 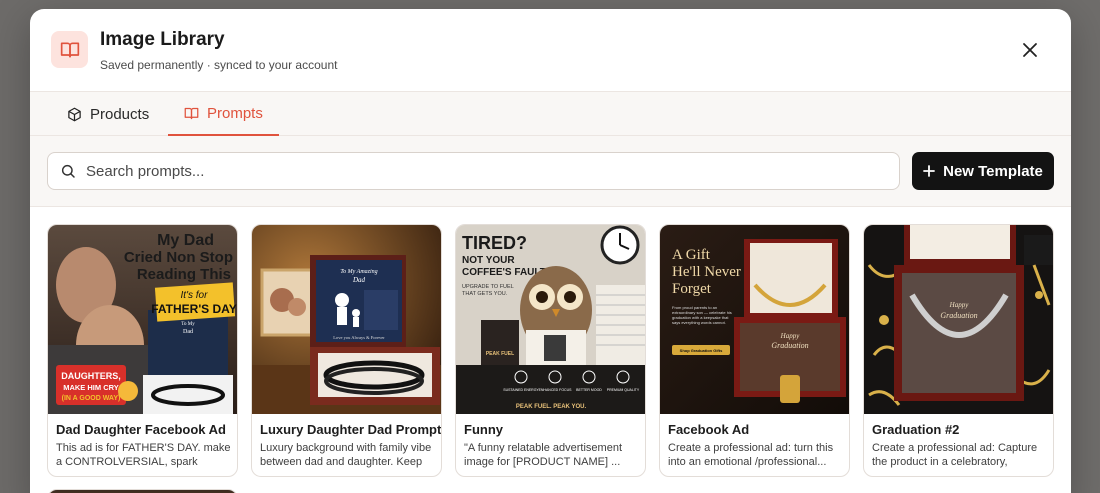 I want to click on card-thumbnail: Happy Graduation, so click(x=958, y=319).